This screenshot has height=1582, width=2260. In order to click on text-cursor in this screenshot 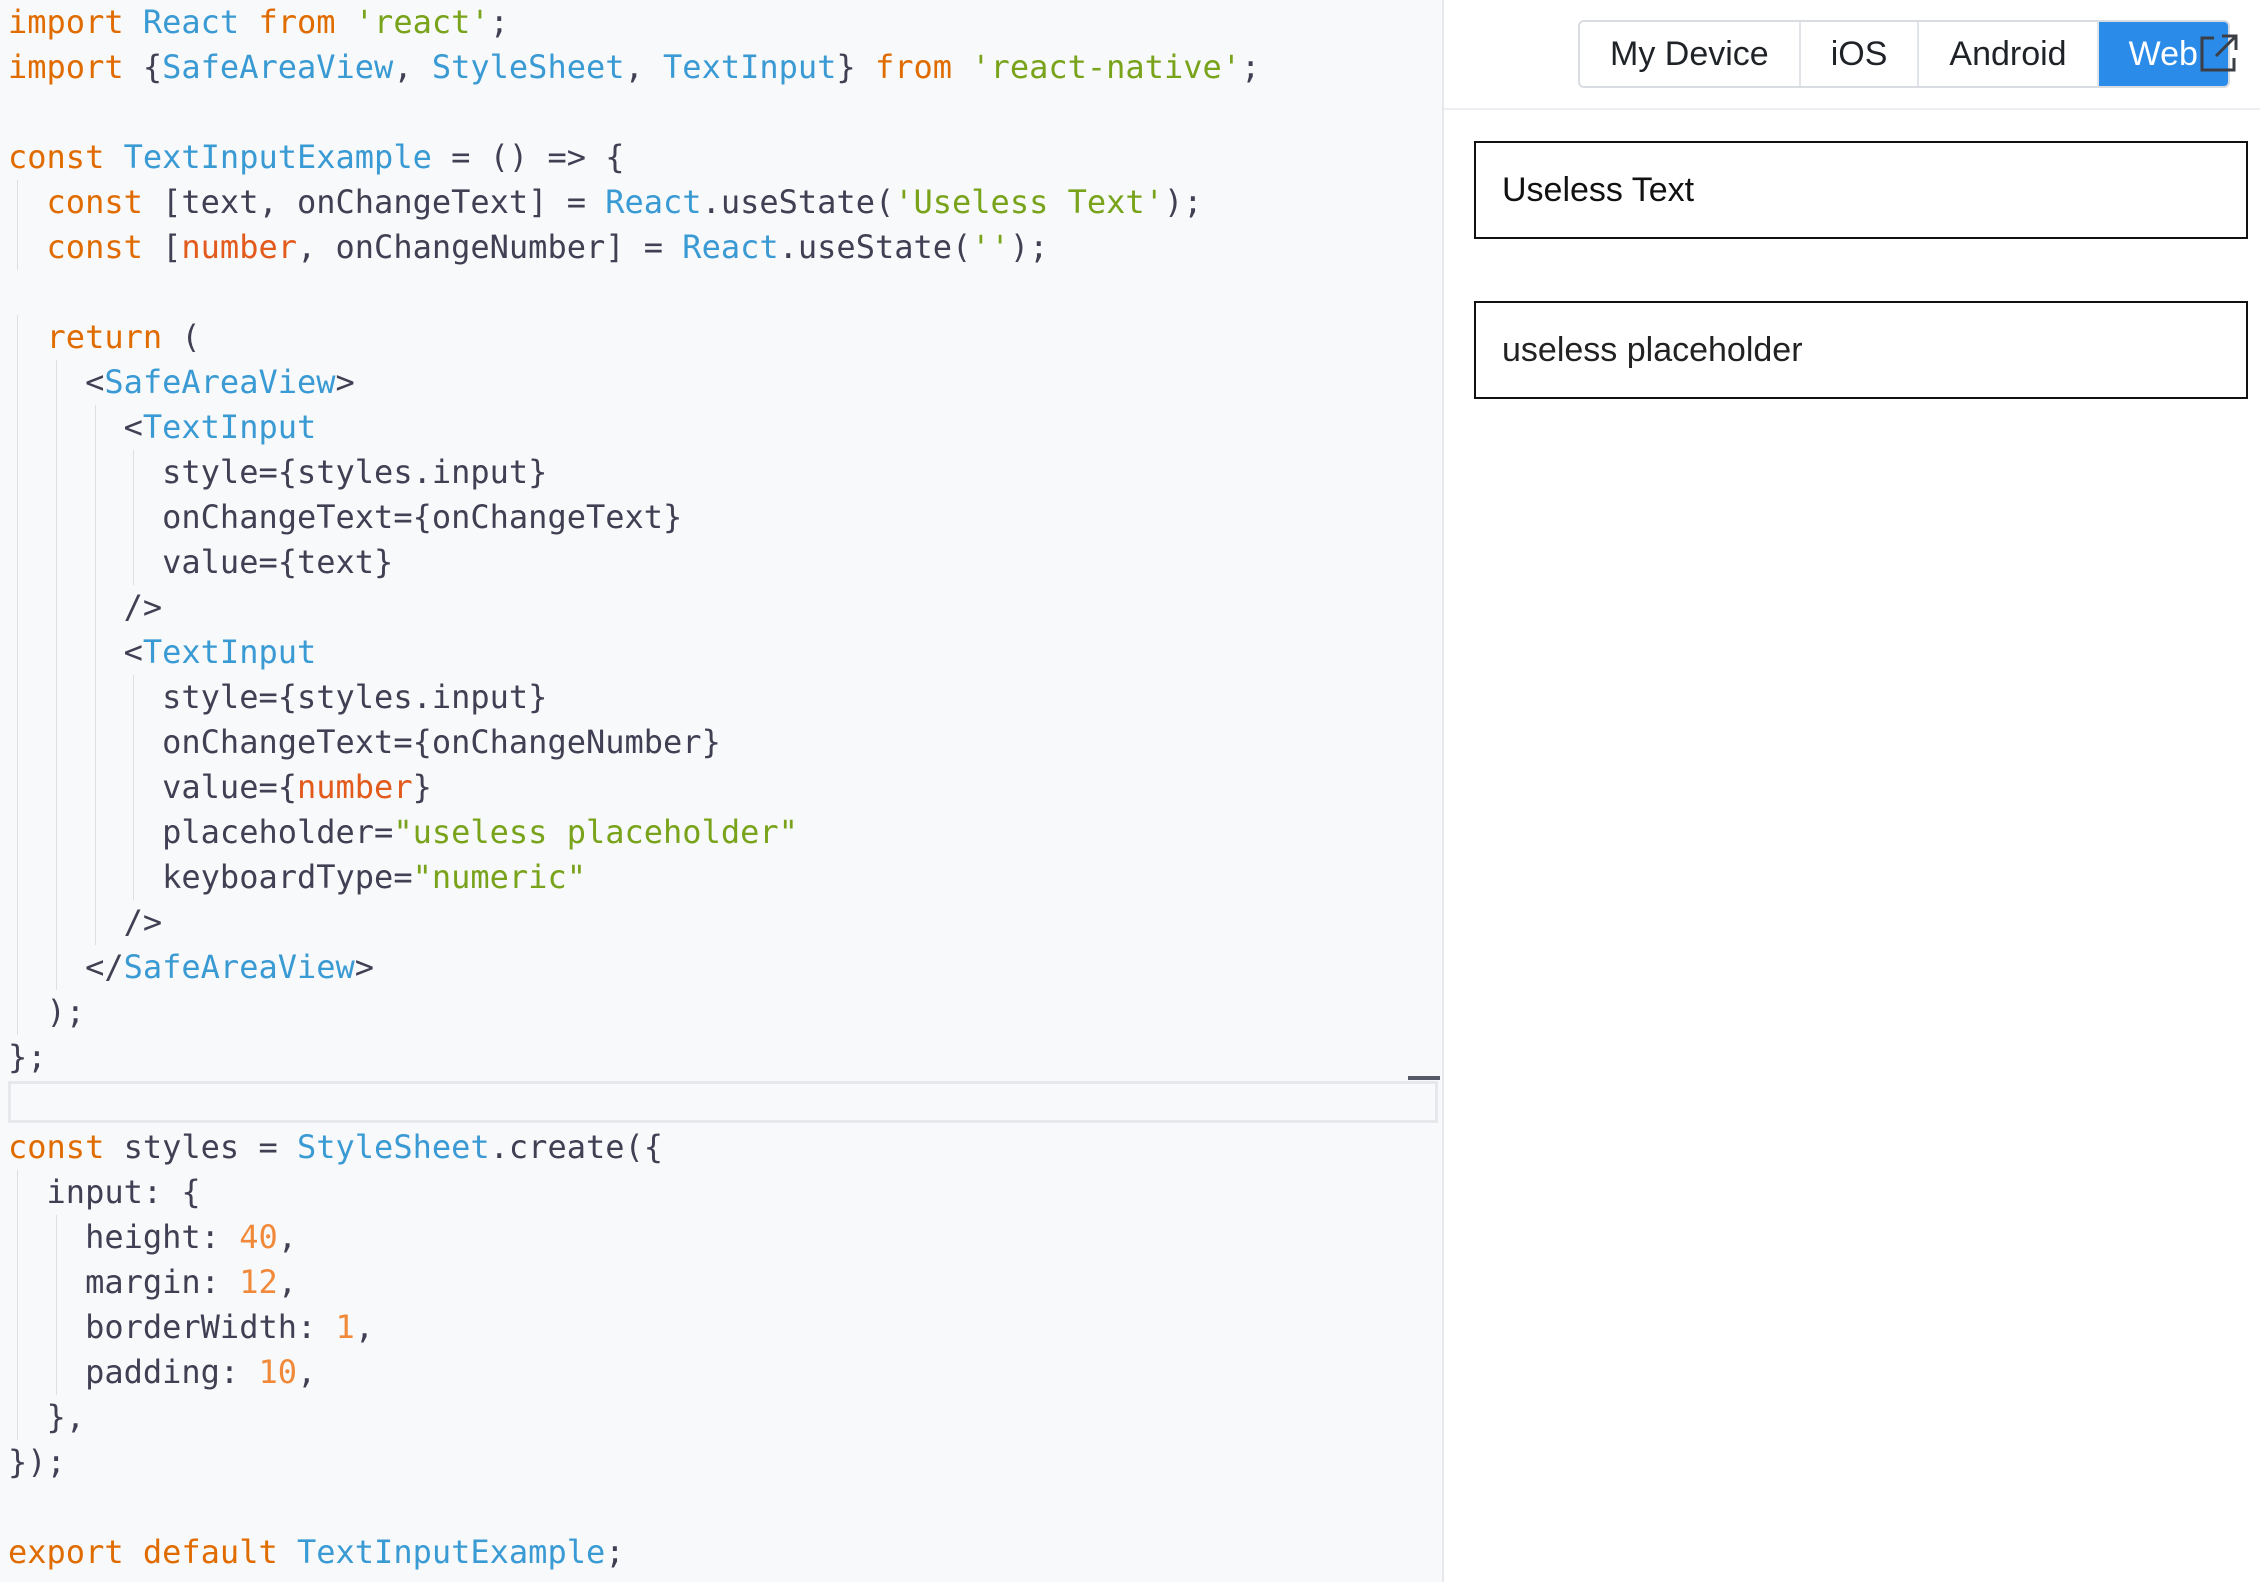, I will do `click(1424, 1078)`.